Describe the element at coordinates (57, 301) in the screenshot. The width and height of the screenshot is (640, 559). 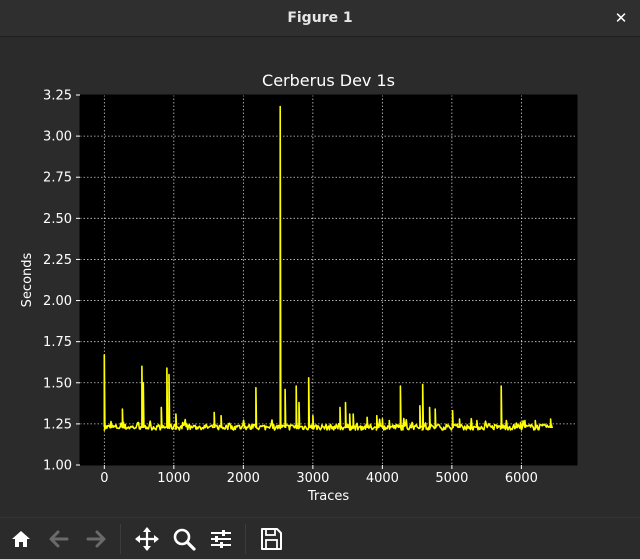
I see `y-tick-label: 2.00` at that location.